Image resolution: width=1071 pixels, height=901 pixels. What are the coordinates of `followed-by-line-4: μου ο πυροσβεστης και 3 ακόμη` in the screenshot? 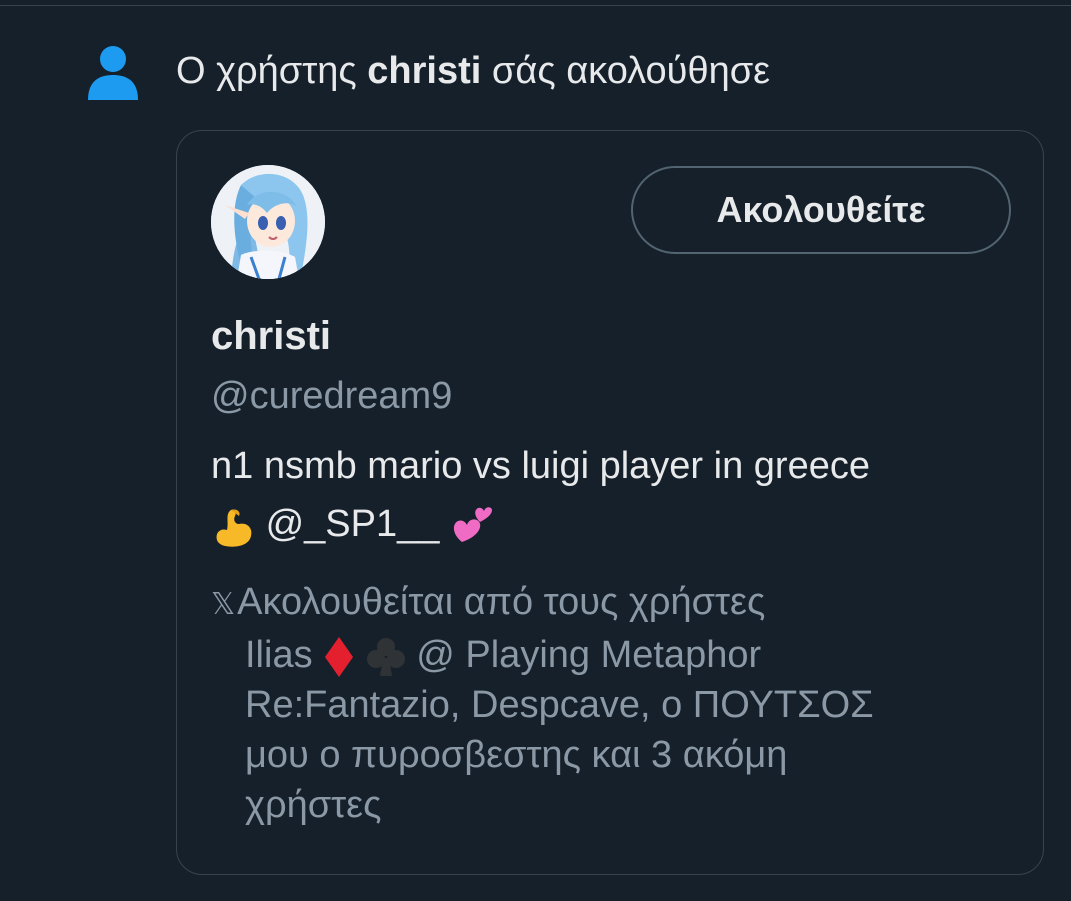 It's located at (516, 755).